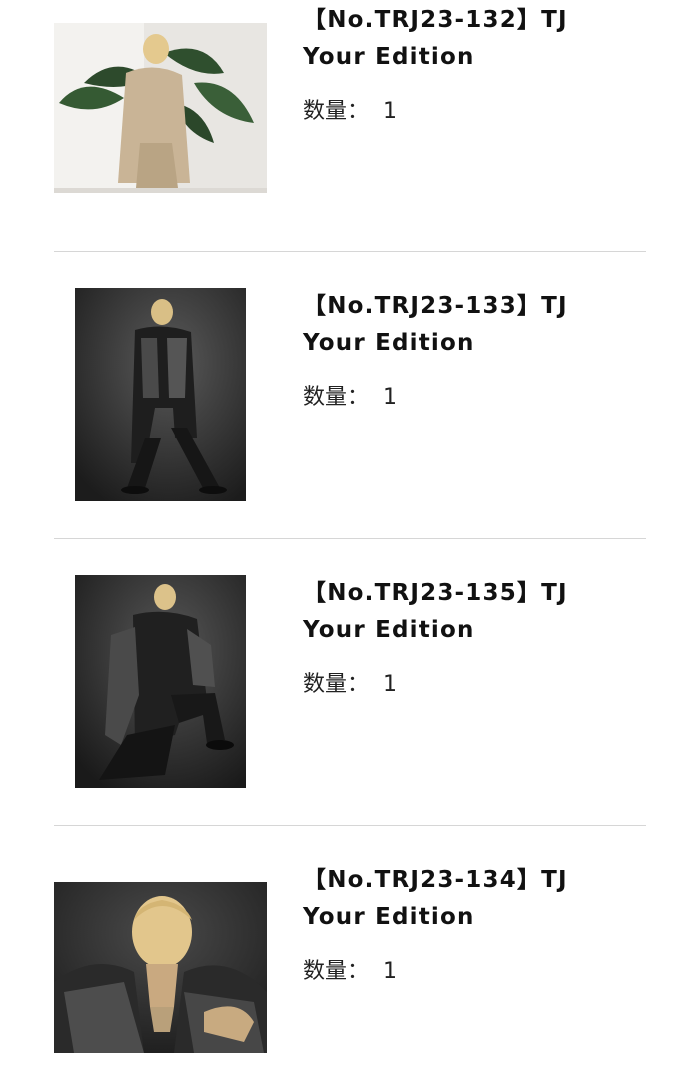  I want to click on product-title-line1: 【No.TRJ23-134】TJ, so click(435, 880).